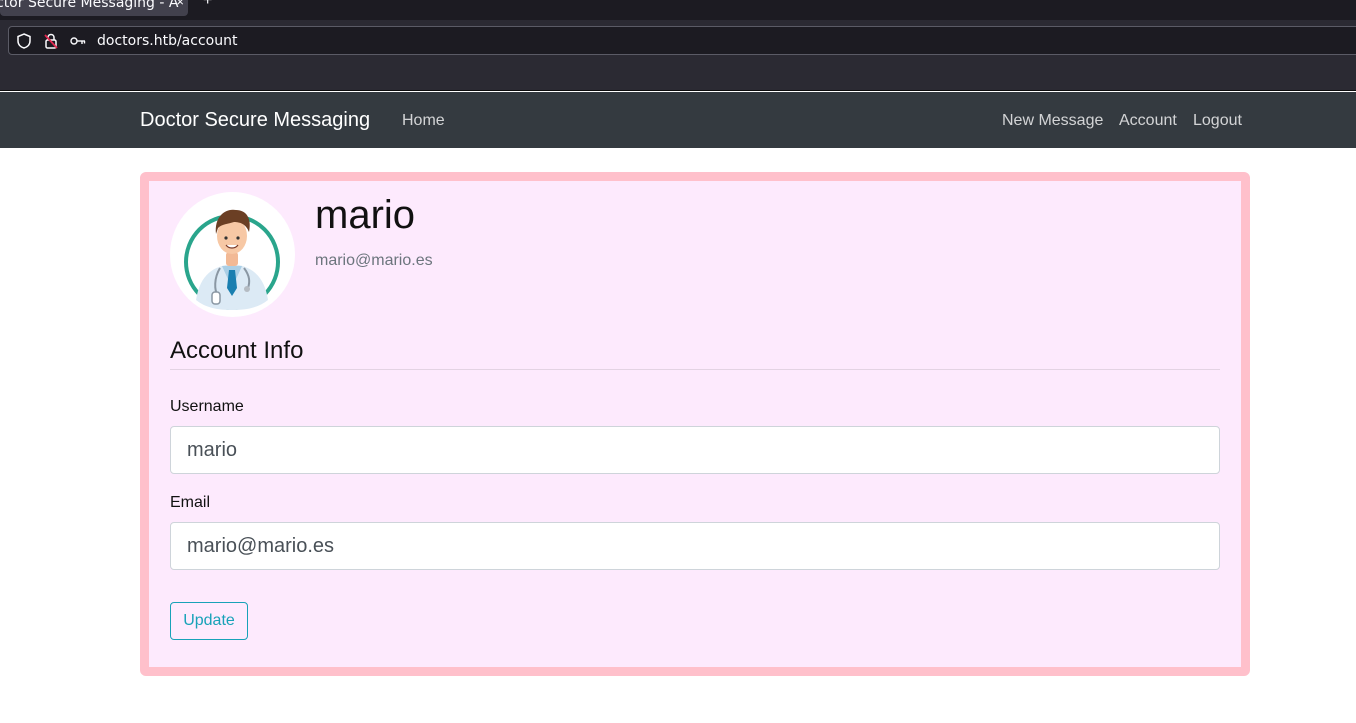 This screenshot has height=723, width=1356. I want to click on navbar-brand: Doctor Secure Messaging, so click(255, 120).